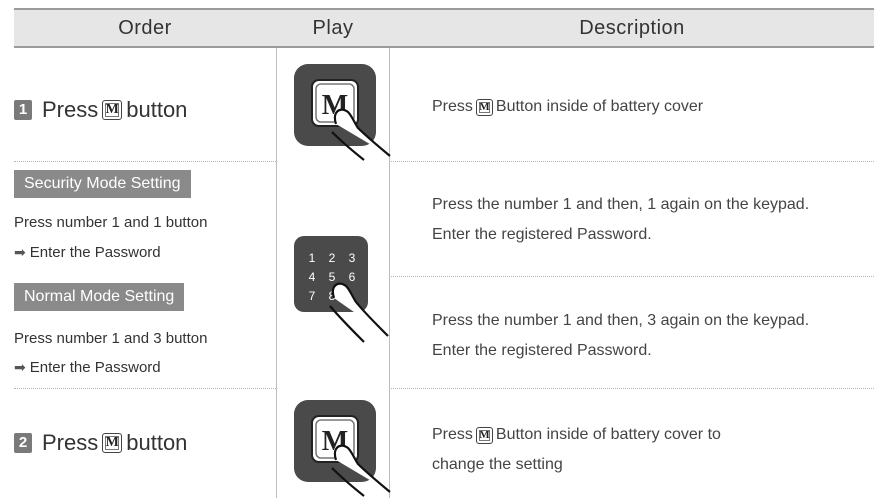 The width and height of the screenshot is (874, 498). What do you see at coordinates (111, 338) in the screenshot?
I see `normal-line-1: Press number 1 and 3 button` at bounding box center [111, 338].